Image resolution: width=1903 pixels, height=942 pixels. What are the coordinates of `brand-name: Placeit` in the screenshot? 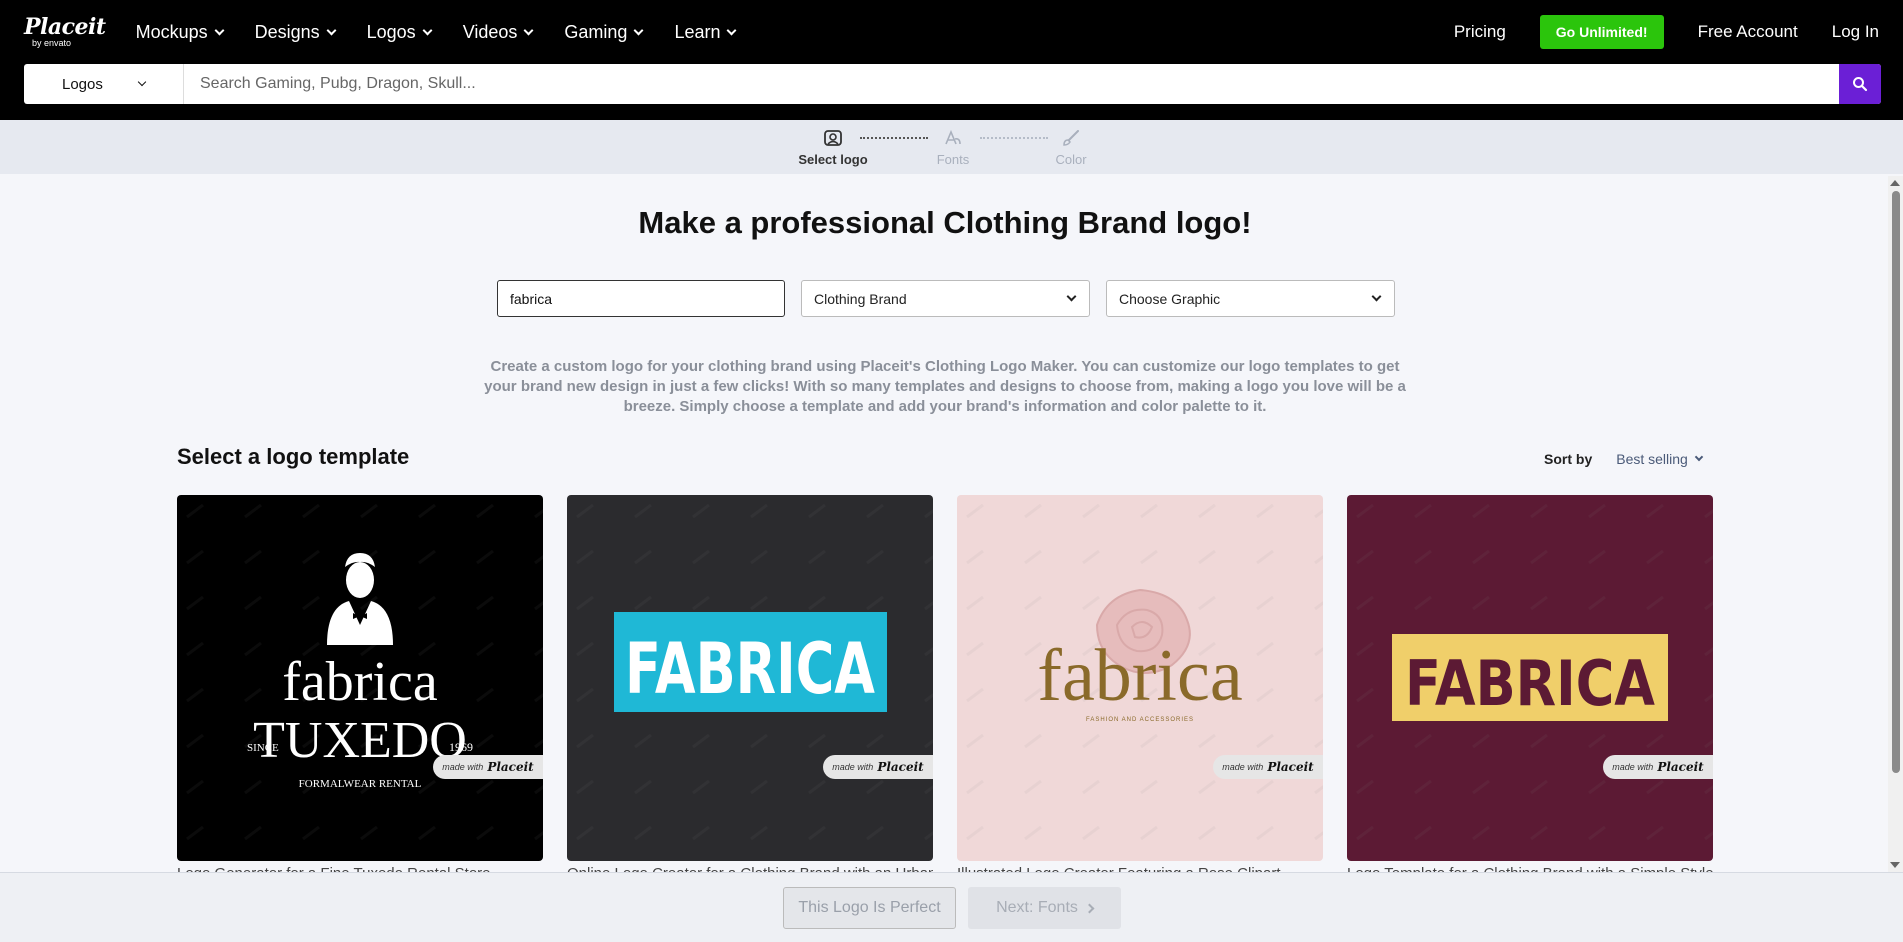 It's located at (65, 27).